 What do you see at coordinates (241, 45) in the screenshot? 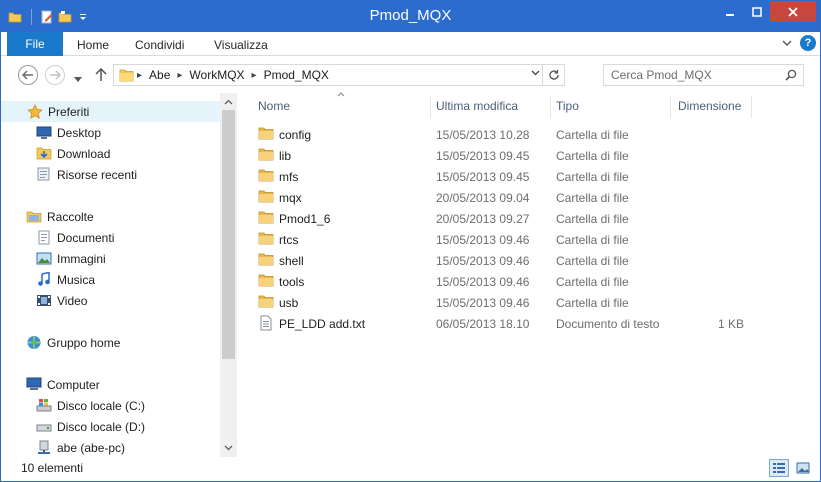
I see `tab-view: Visualizza` at bounding box center [241, 45].